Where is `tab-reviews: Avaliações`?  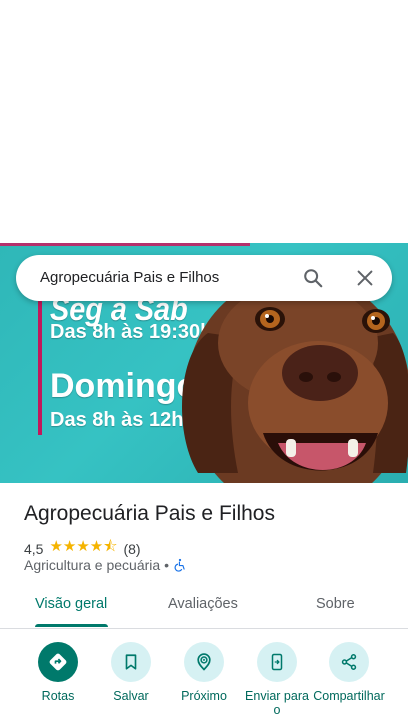 tab-reviews: Avaliações is located at coordinates (203, 604).